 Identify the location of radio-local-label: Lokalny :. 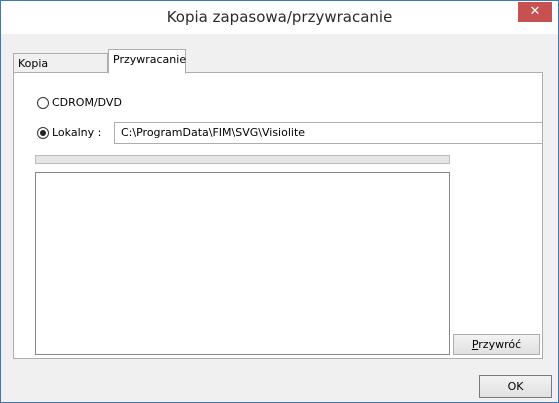
(77, 132).